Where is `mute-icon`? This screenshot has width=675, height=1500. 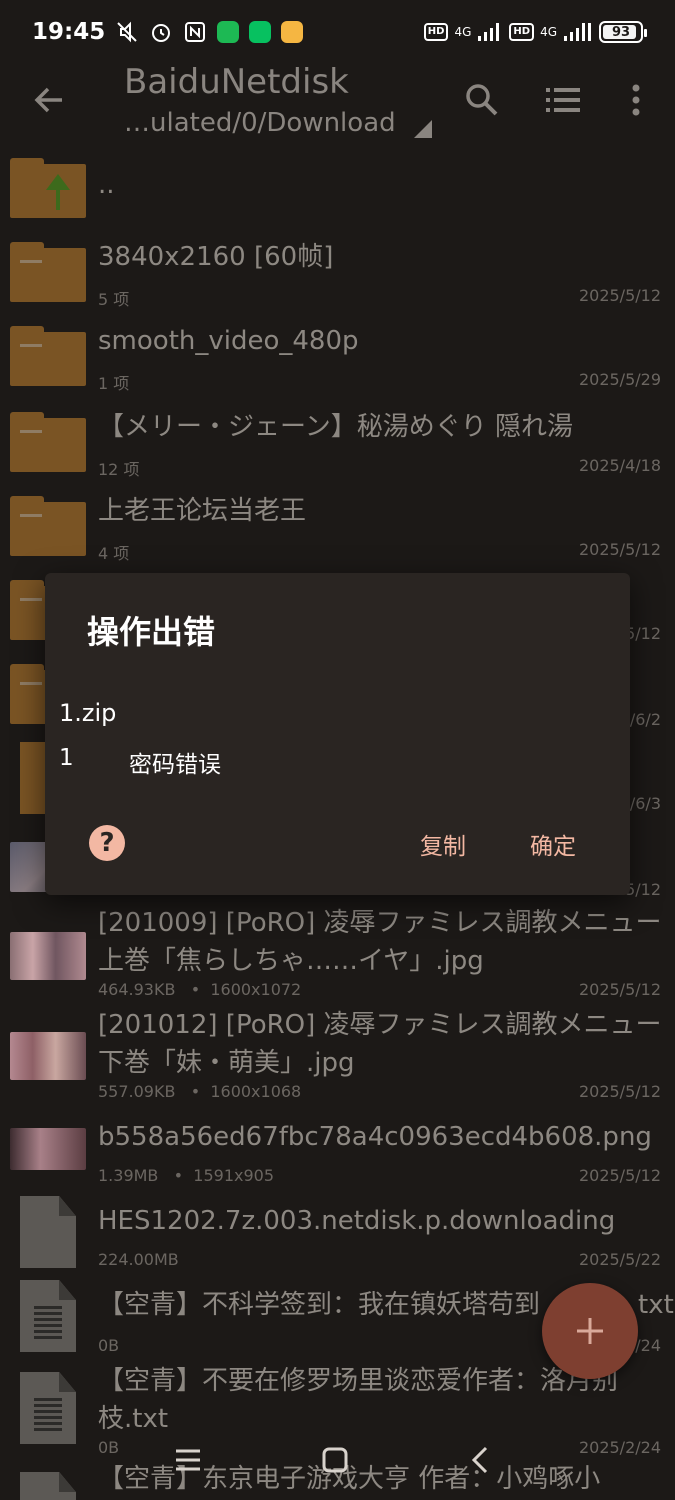
mute-icon is located at coordinates (127, 32).